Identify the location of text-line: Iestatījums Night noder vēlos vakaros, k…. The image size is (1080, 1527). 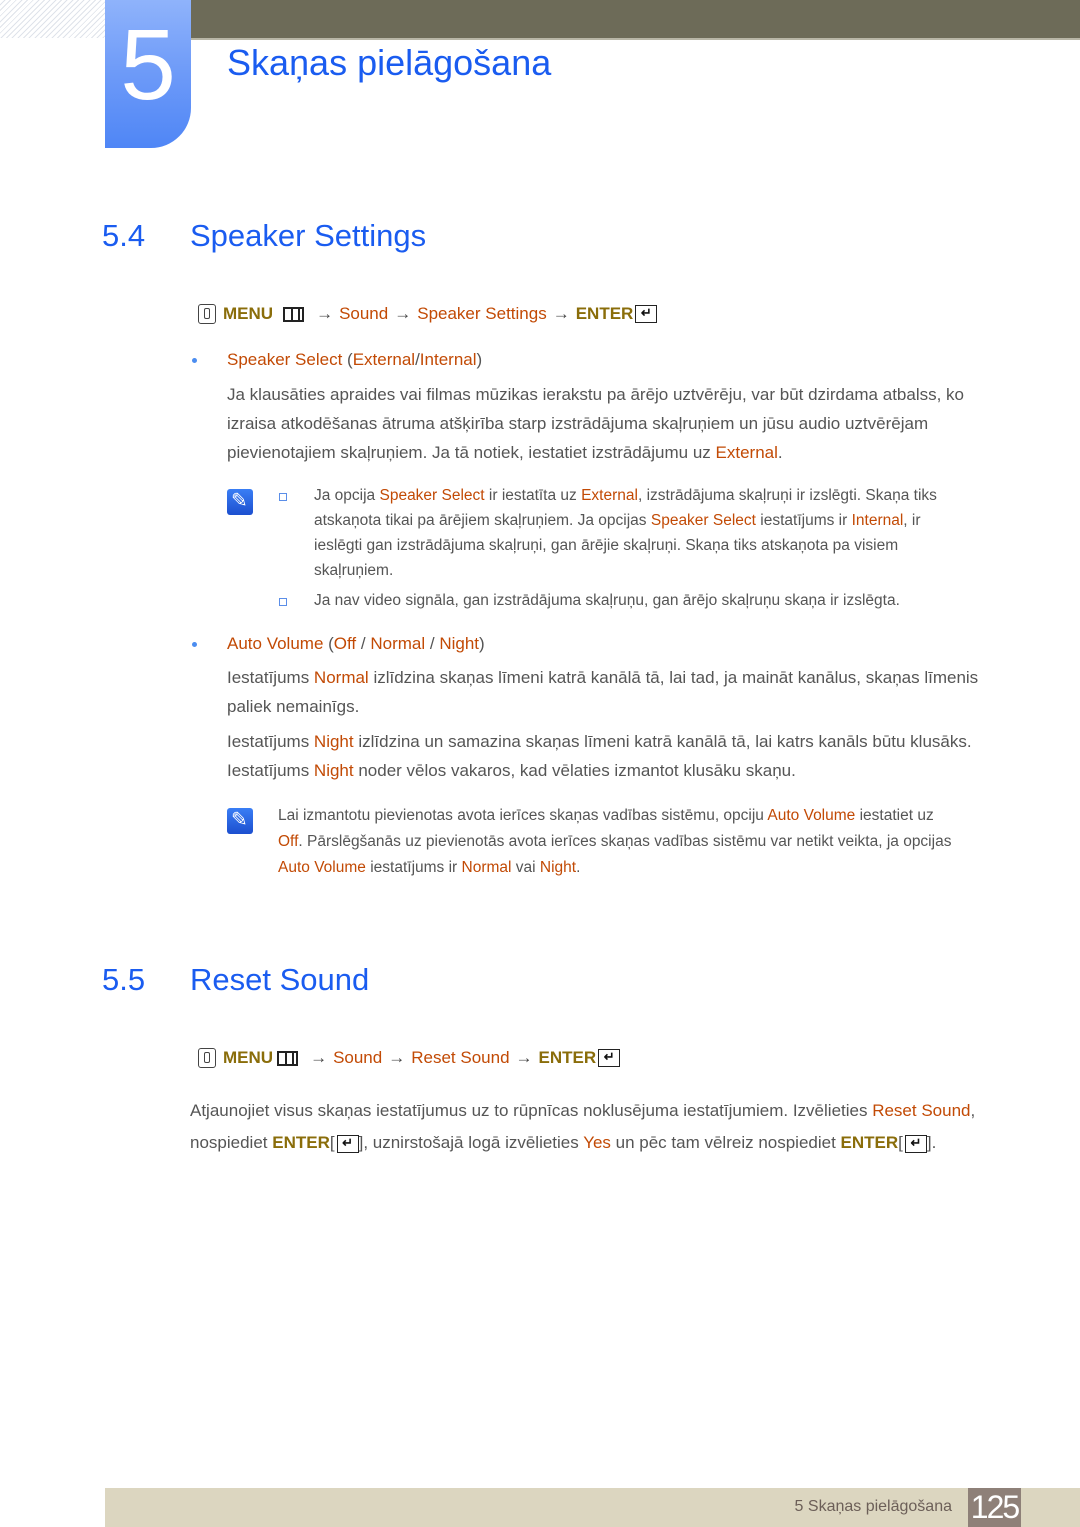
(627, 770).